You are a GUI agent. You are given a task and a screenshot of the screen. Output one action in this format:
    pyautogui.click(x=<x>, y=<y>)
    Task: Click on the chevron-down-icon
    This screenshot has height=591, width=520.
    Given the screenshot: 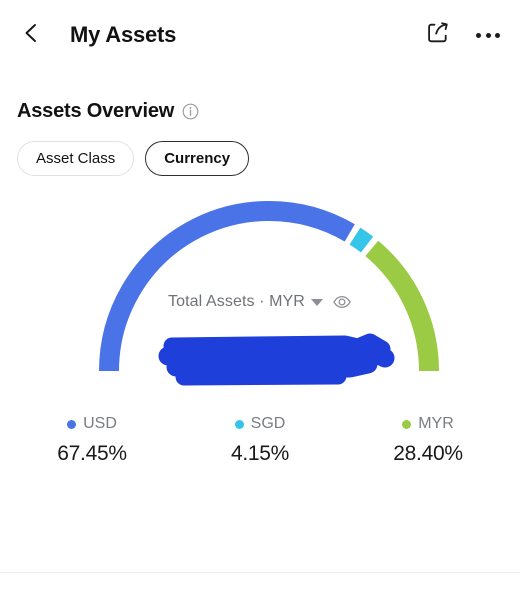 What is the action you would take?
    pyautogui.click(x=316, y=302)
    